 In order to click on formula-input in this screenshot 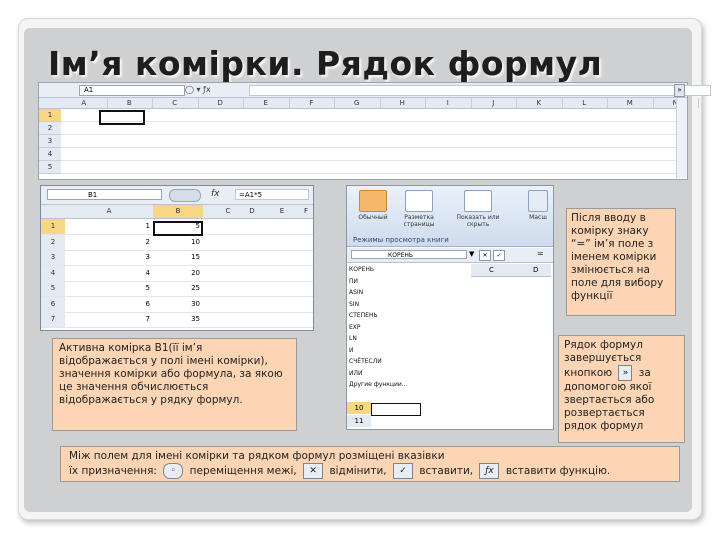, I will do `click(480, 90)`.